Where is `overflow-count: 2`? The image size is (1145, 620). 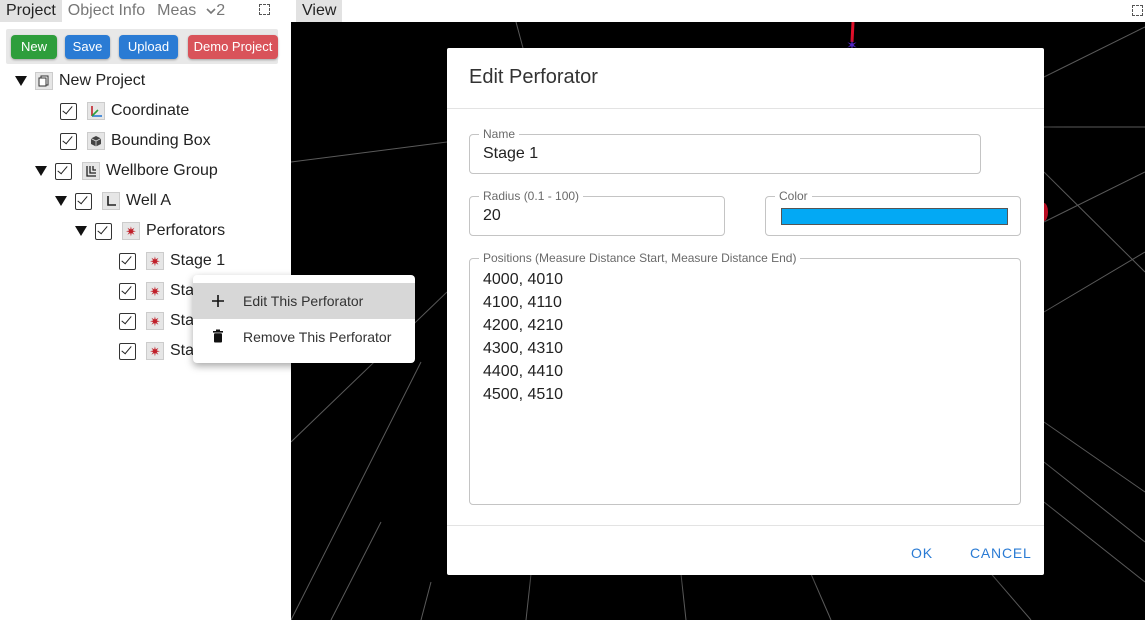
overflow-count: 2 is located at coordinates (221, 10).